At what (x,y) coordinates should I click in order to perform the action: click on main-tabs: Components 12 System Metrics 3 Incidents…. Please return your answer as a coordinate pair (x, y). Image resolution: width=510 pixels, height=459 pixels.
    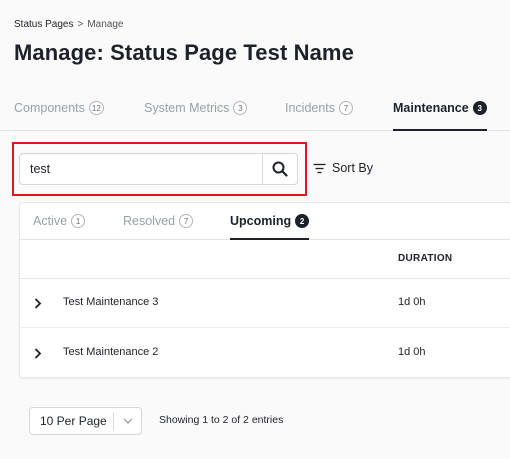
    Looking at the image, I should click on (255, 115).